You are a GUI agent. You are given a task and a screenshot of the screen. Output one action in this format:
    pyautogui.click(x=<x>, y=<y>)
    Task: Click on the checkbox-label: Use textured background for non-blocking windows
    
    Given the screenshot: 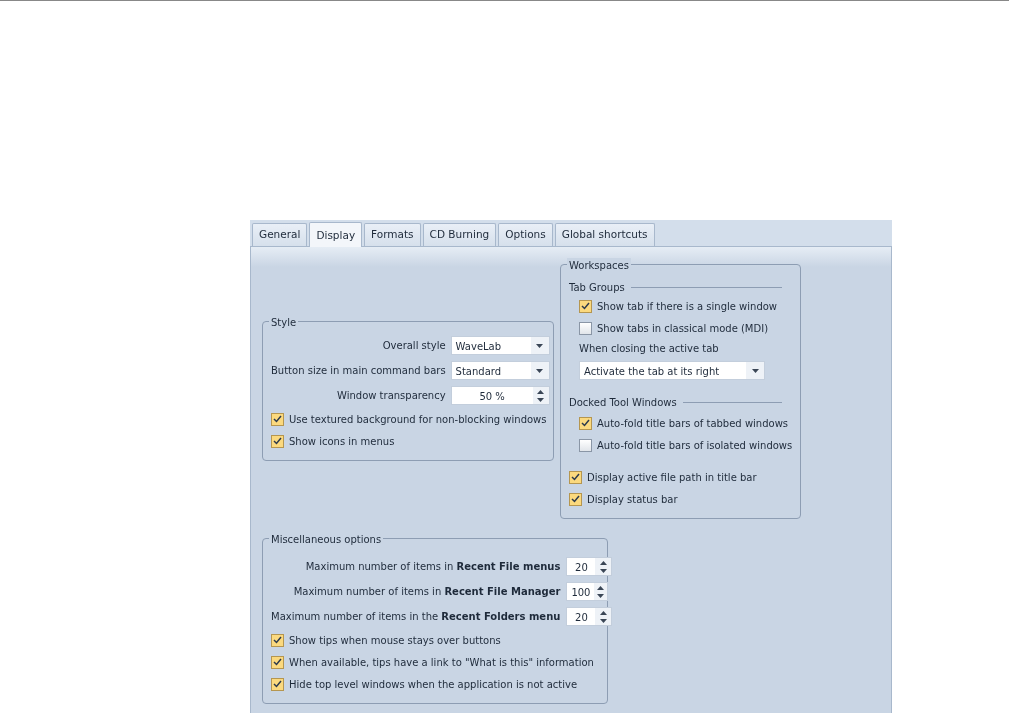 What is the action you would take?
    pyautogui.click(x=418, y=419)
    